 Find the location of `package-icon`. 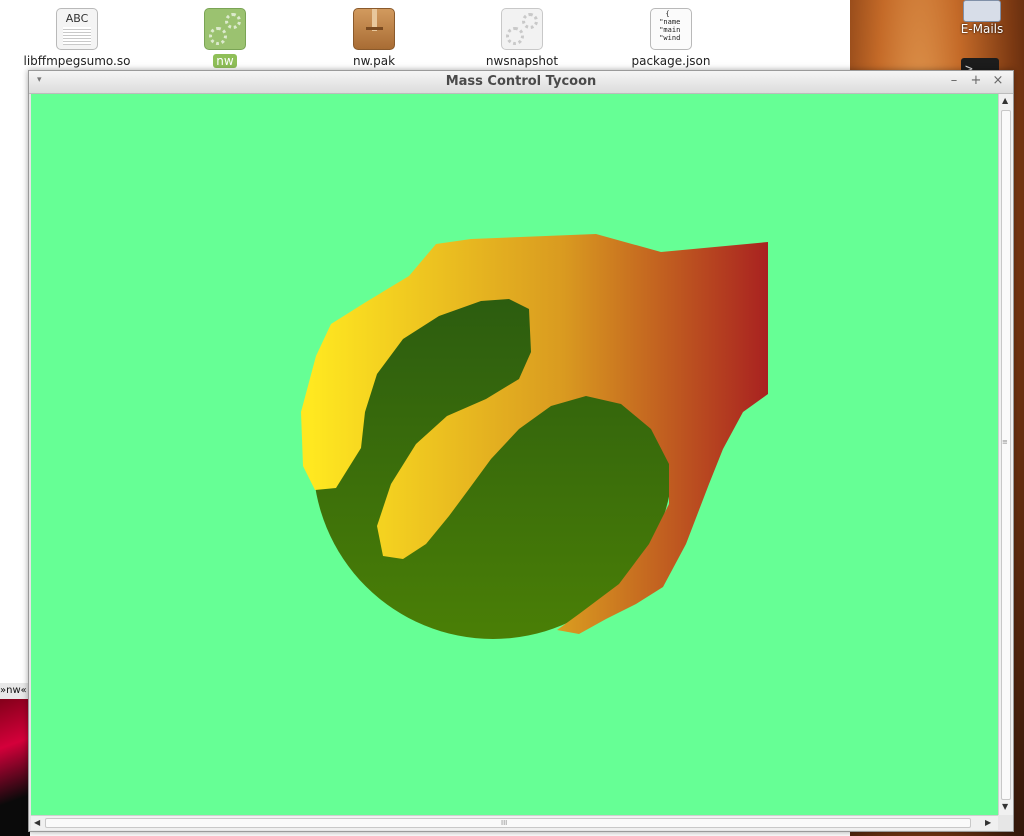

package-icon is located at coordinates (374, 29).